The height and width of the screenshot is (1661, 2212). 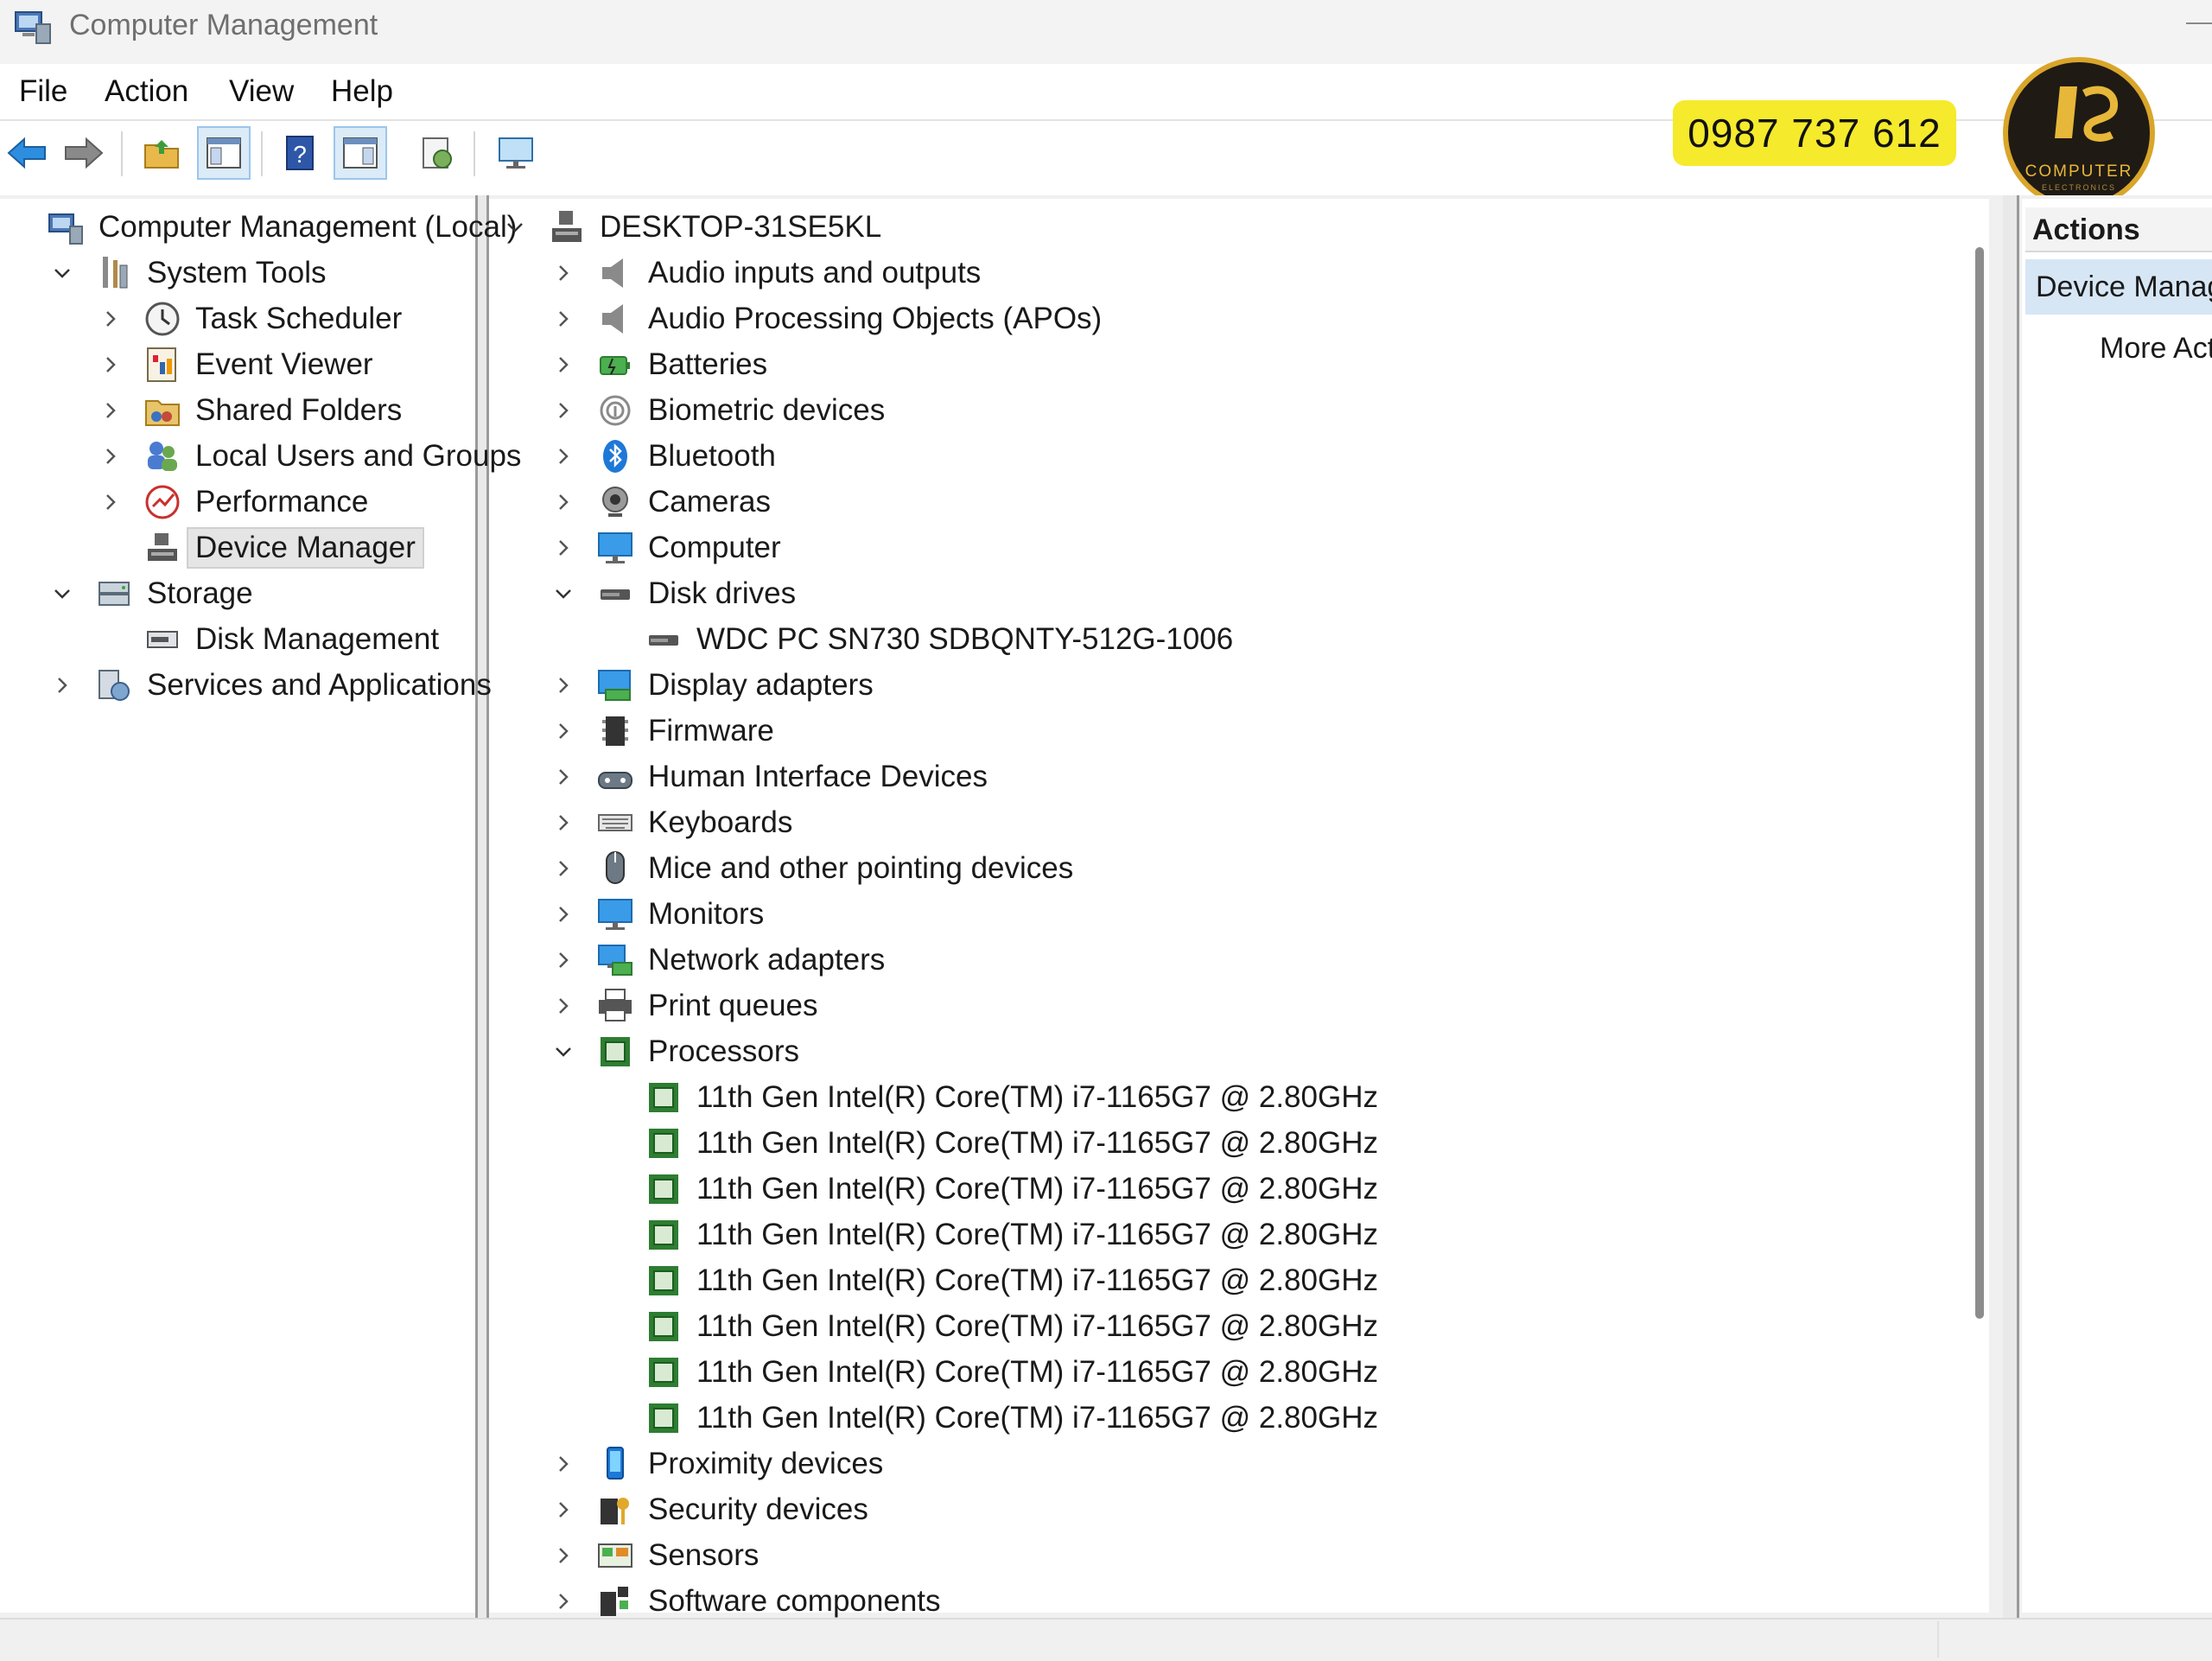 What do you see at coordinates (261, 91) in the screenshot?
I see `menu-view: View` at bounding box center [261, 91].